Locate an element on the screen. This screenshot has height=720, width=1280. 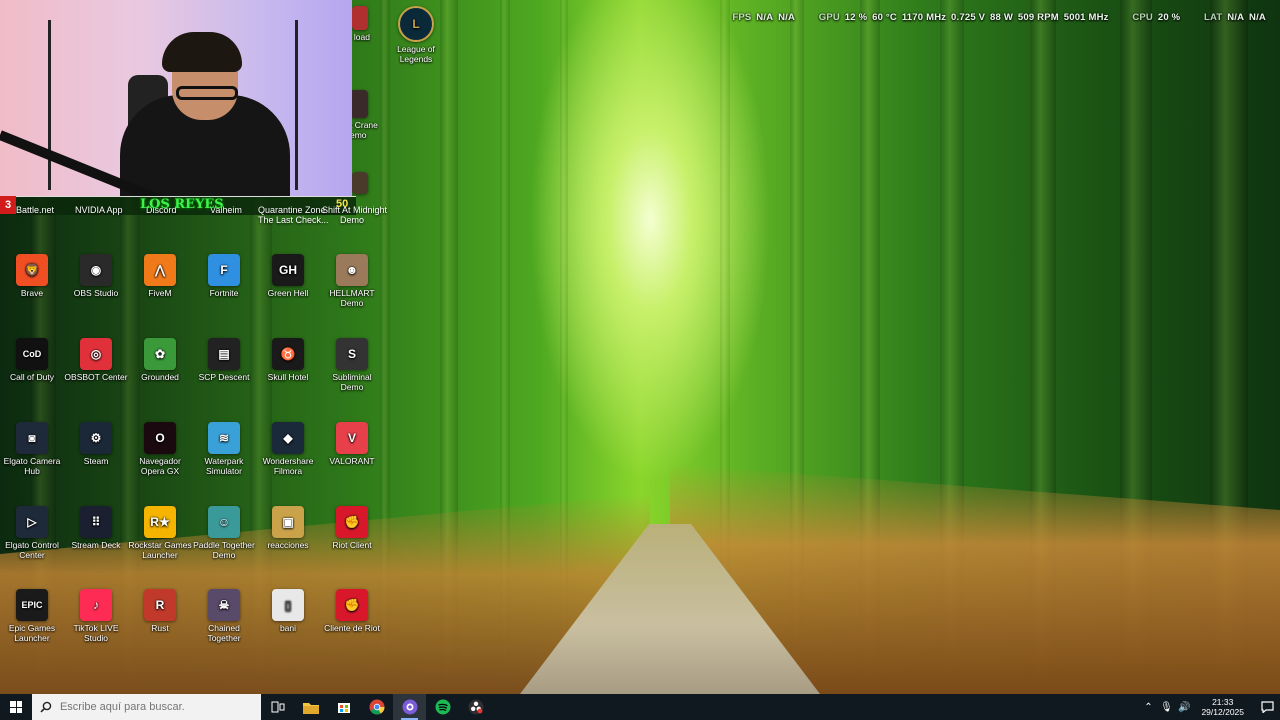
search-icon is located at coordinates (46, 707).